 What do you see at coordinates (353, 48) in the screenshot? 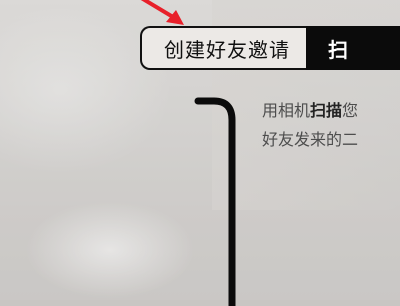
I see `tab-scan: 扫` at bounding box center [353, 48].